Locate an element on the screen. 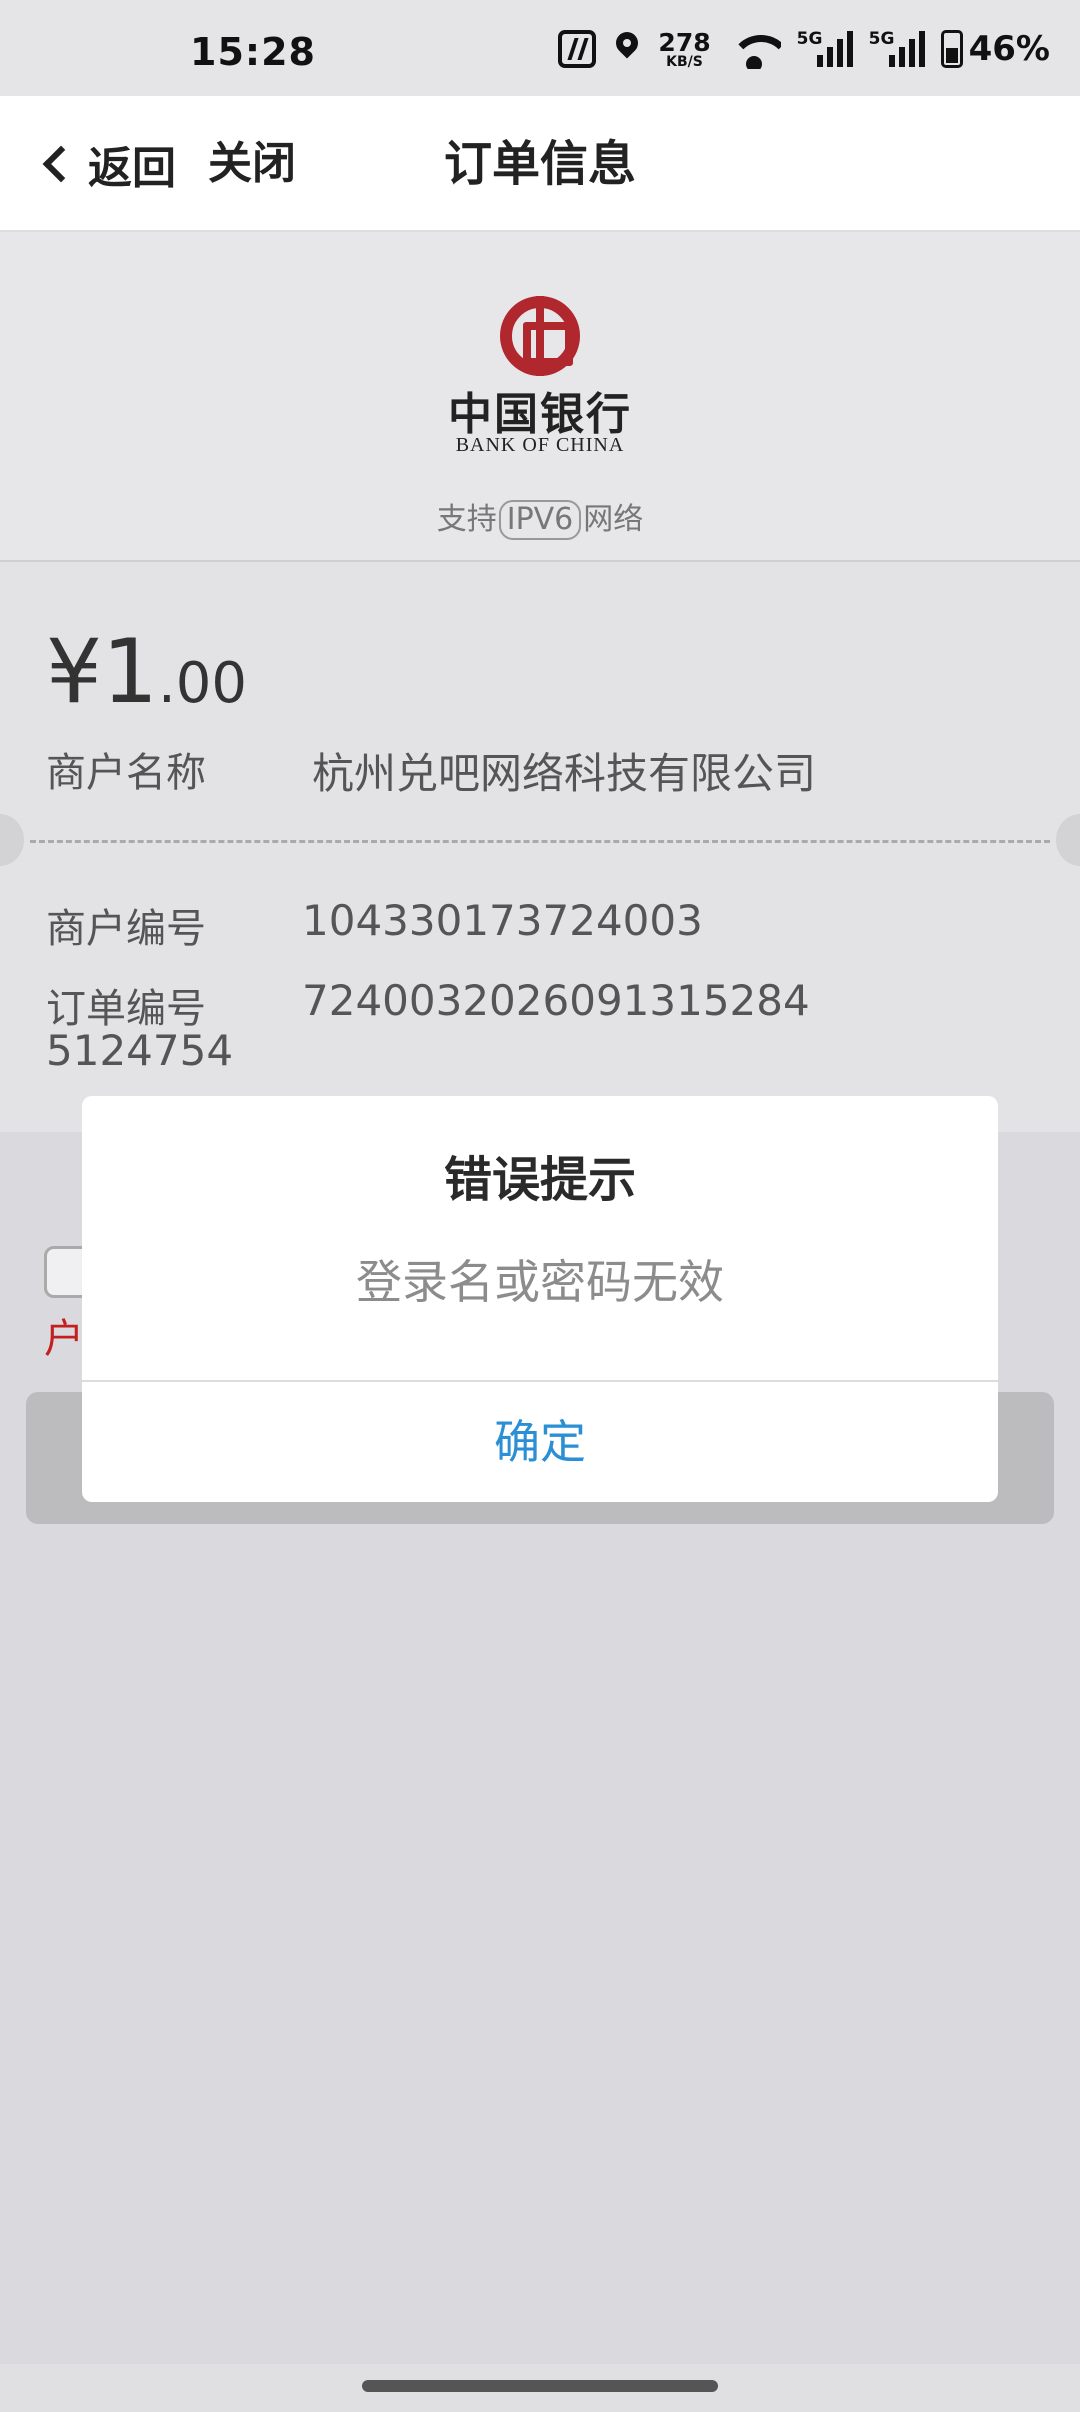 The height and width of the screenshot is (2412, 1080). status-time: 15:28 is located at coordinates (253, 52).